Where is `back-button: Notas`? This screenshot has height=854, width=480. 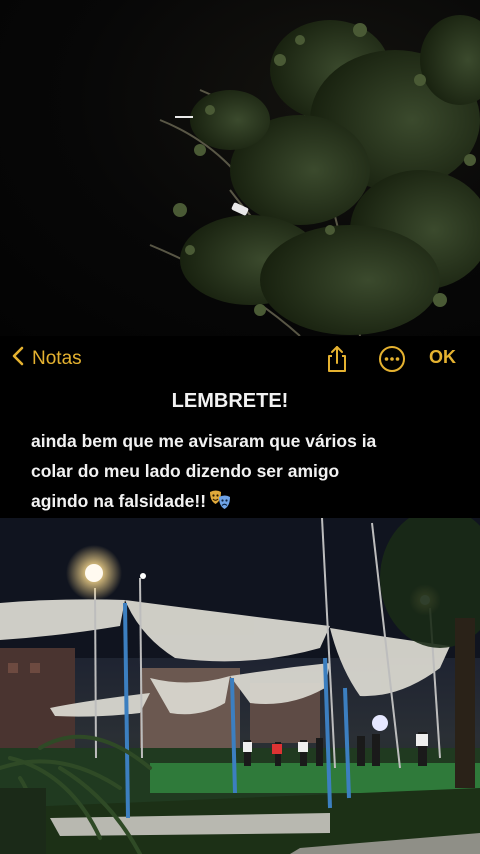
back-button: Notas is located at coordinates (47, 359).